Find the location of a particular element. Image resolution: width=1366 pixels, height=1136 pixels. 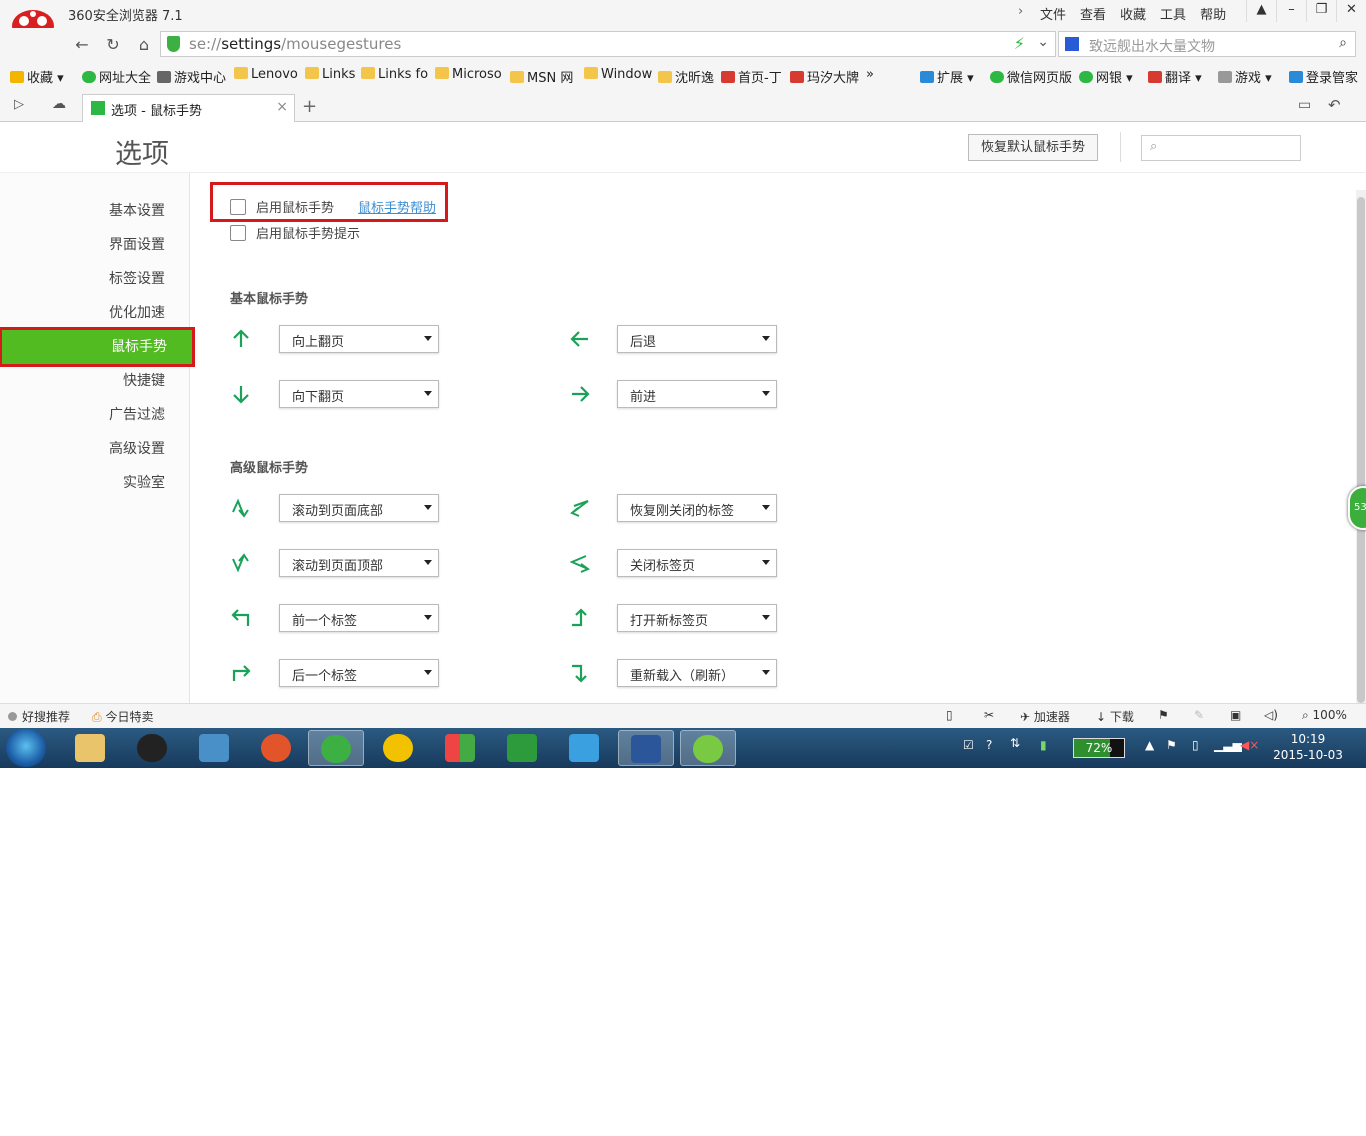

tab-list-icon: ▭ is located at coordinates (1304, 105).